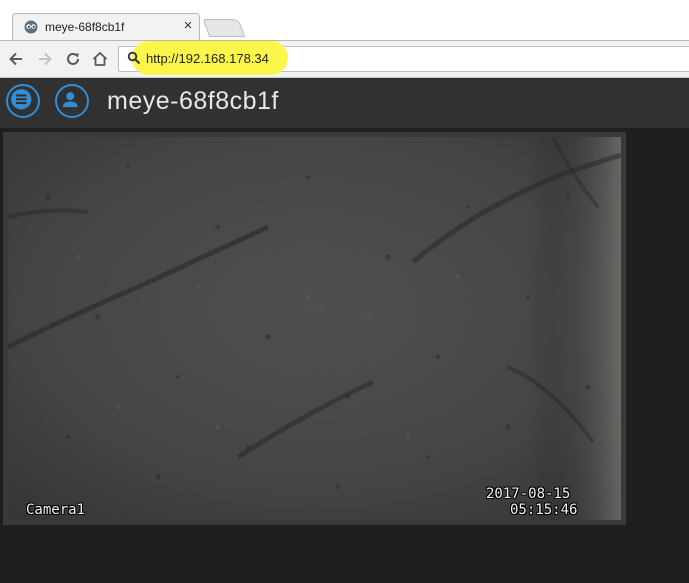 The image size is (689, 583). I want to click on url-text: http://192.168.178.34, so click(207, 58).